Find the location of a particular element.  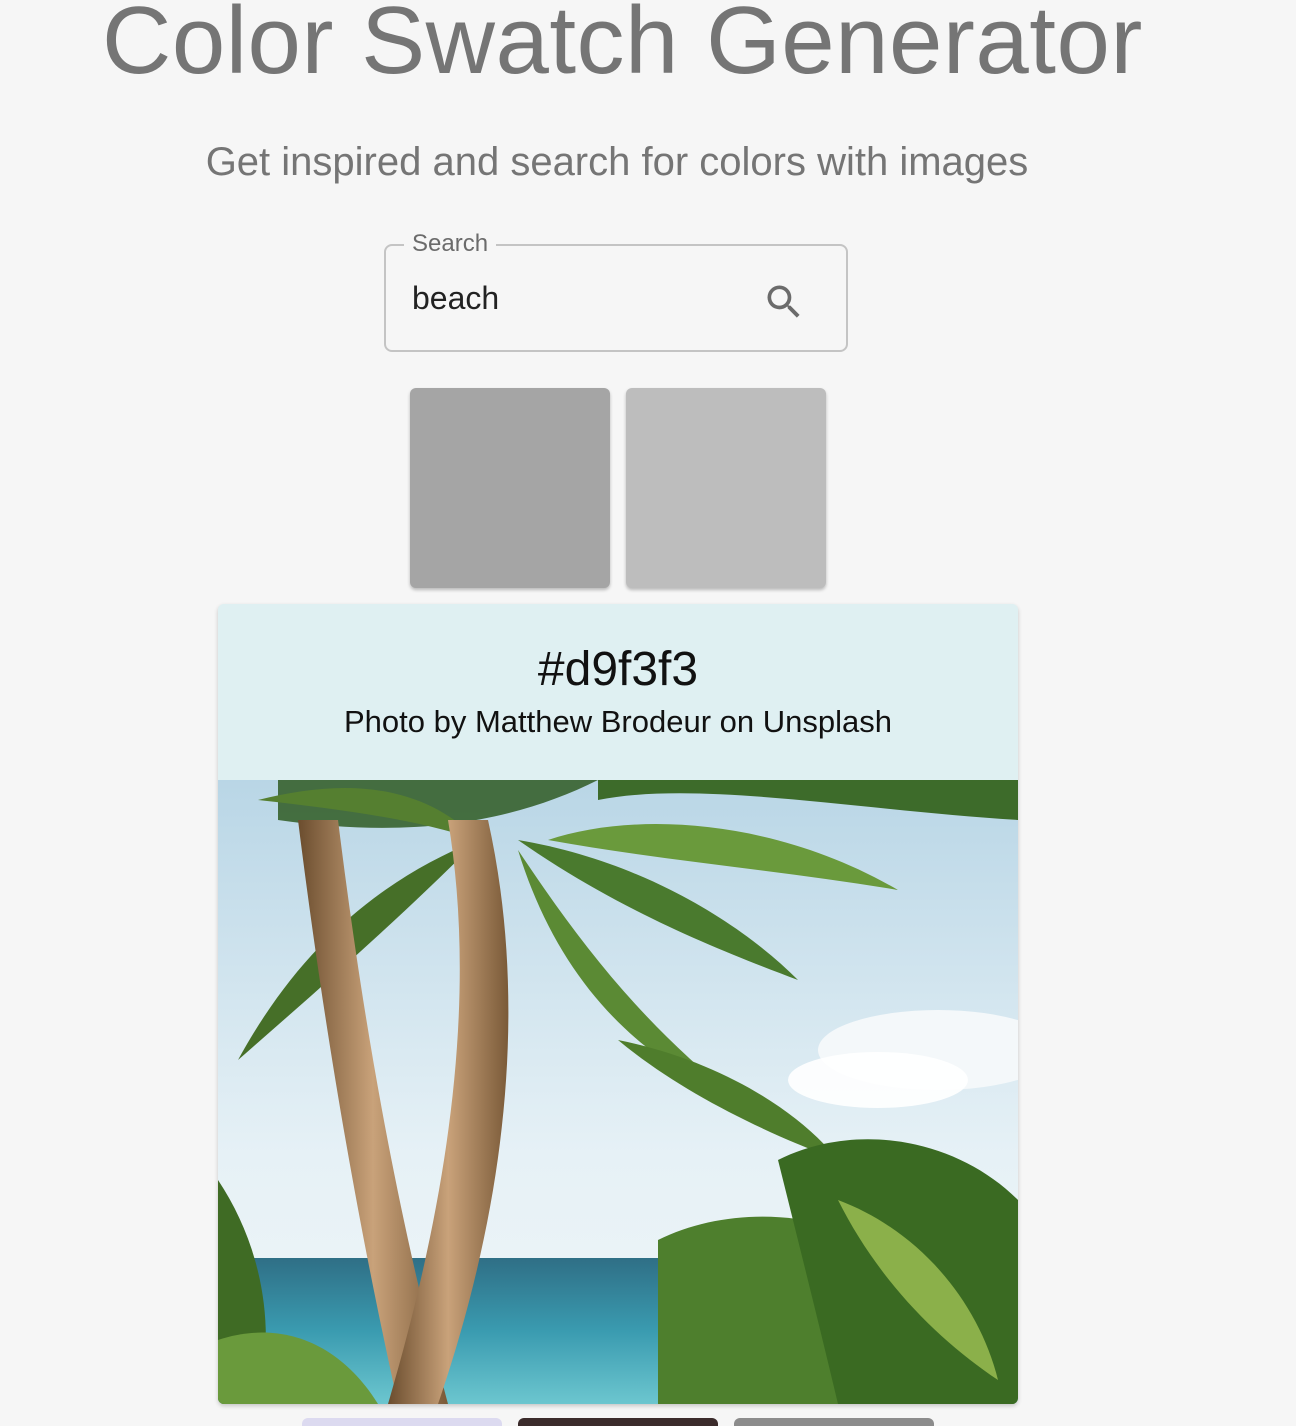

photo-credit: Photo by Matthew Brodeur on Unsplash is located at coordinates (618, 721).